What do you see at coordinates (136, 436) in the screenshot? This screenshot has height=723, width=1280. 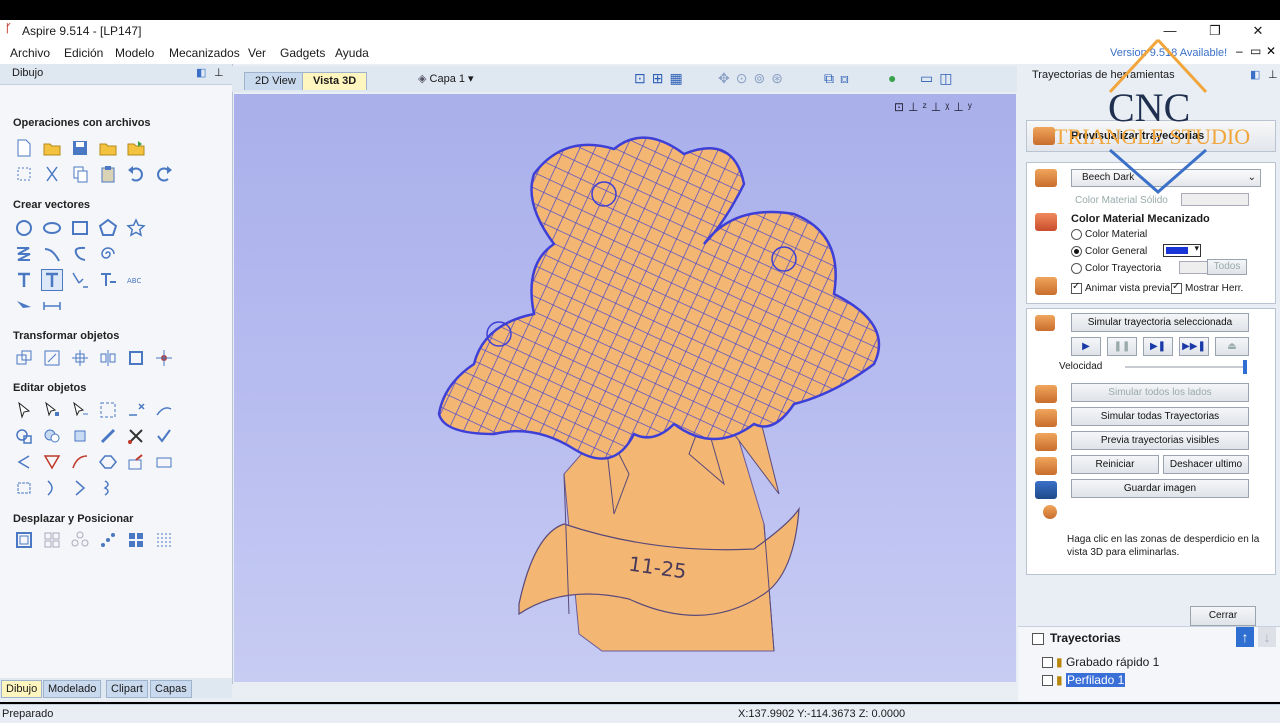 I see `scissors-icon` at bounding box center [136, 436].